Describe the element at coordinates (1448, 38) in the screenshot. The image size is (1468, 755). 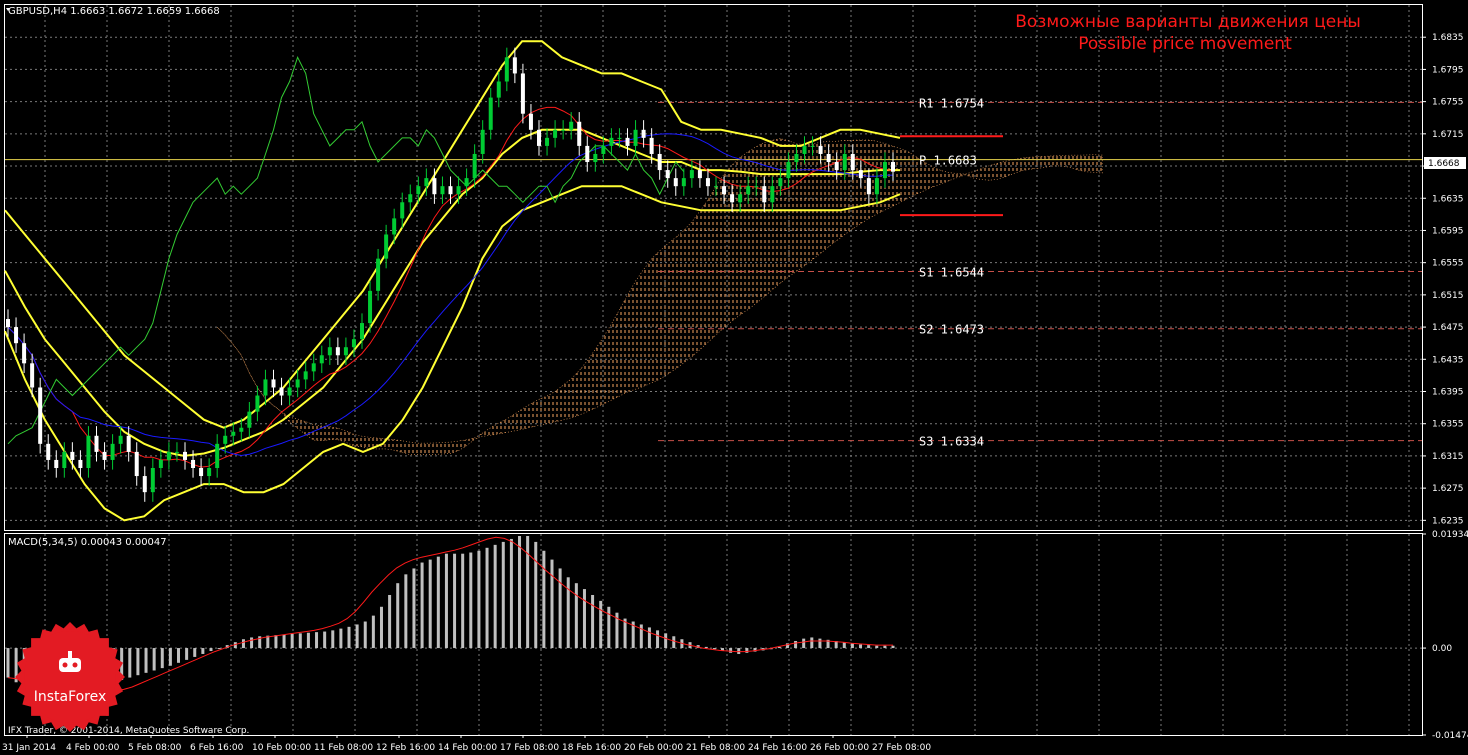
I see `y-tick-label: 1.6835` at that location.